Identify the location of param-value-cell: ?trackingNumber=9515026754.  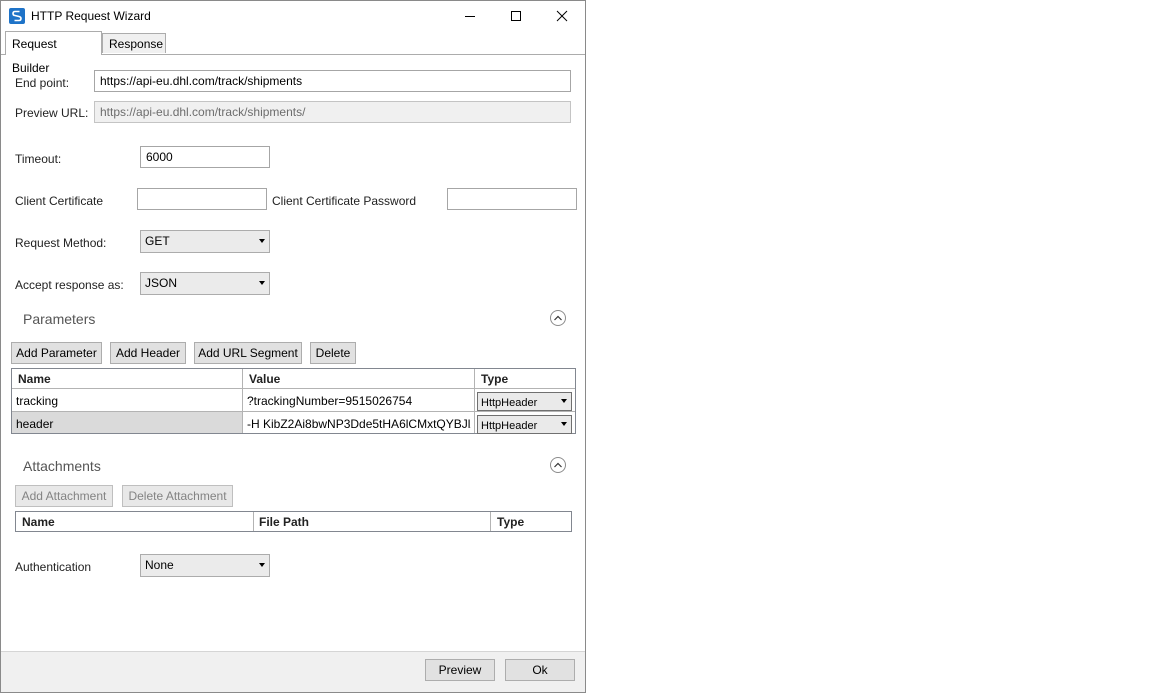
(359, 401).